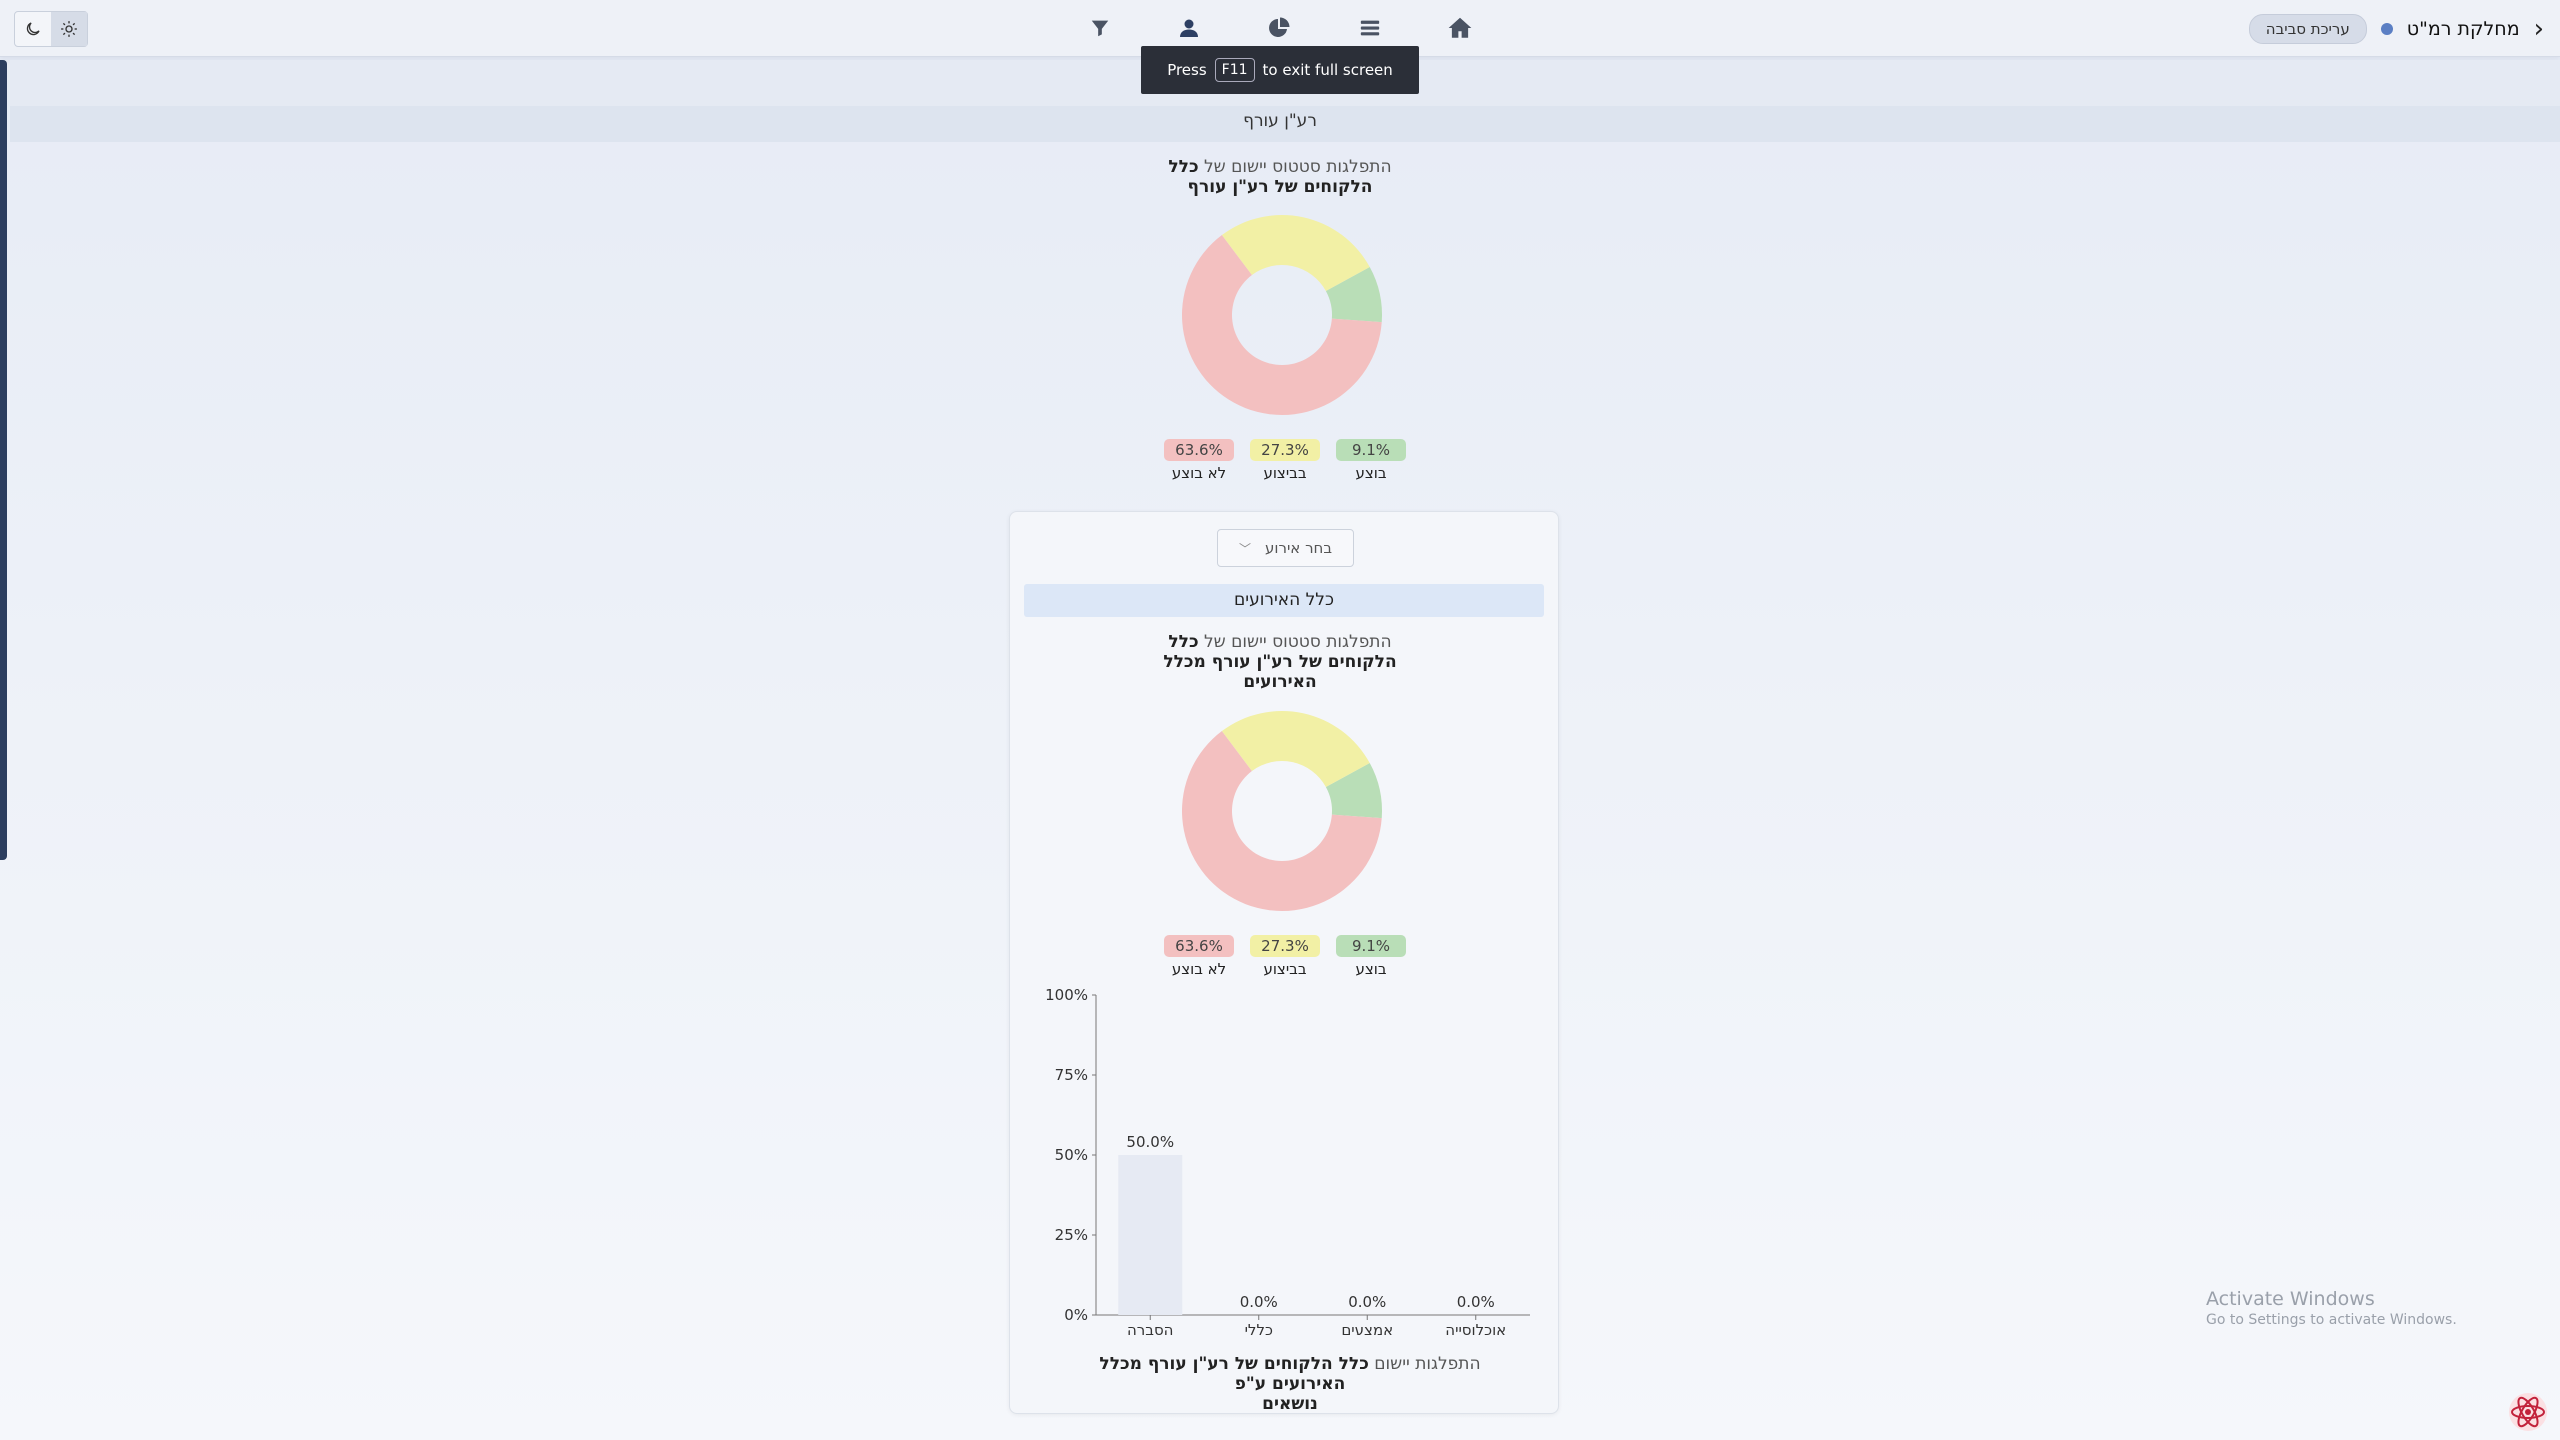  I want to click on top-donut-legend-label: לא בוצע, so click(1199, 473).